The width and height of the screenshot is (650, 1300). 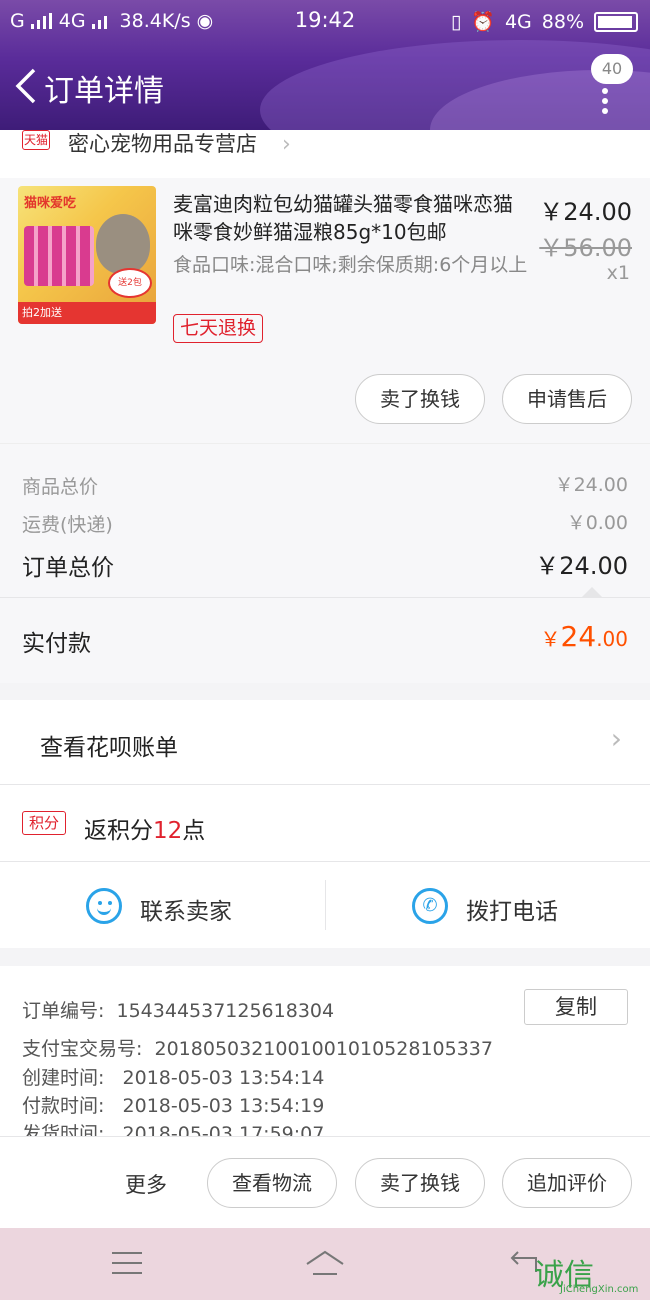 I want to click on after-sale-button: 申请售后, so click(x=567, y=399).